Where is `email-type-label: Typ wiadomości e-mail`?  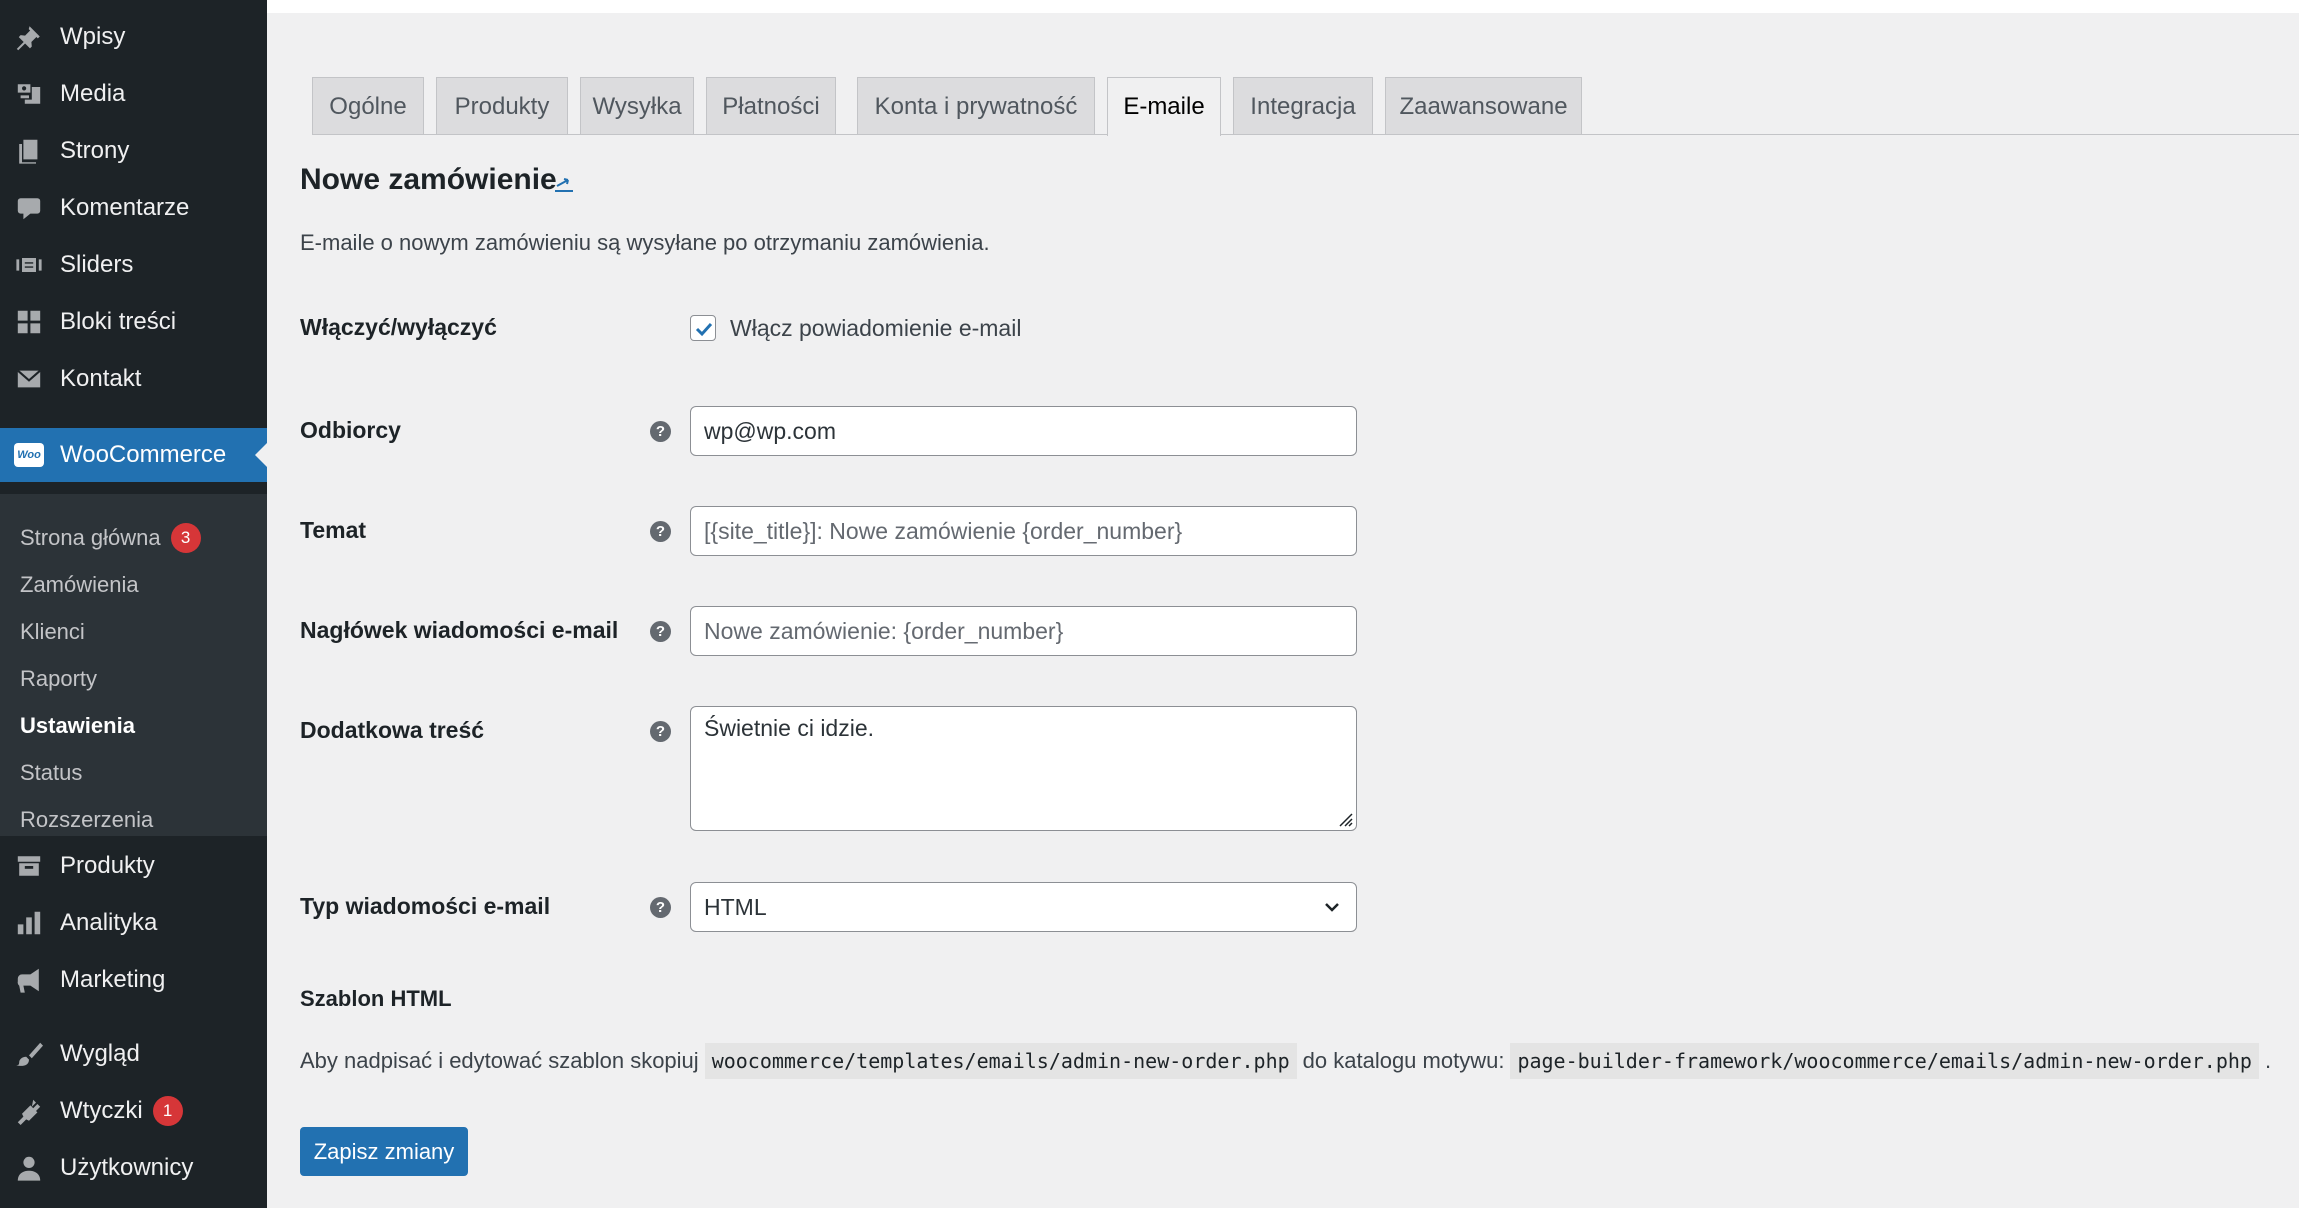
email-type-label: Typ wiadomości e-mail is located at coordinates (425, 906).